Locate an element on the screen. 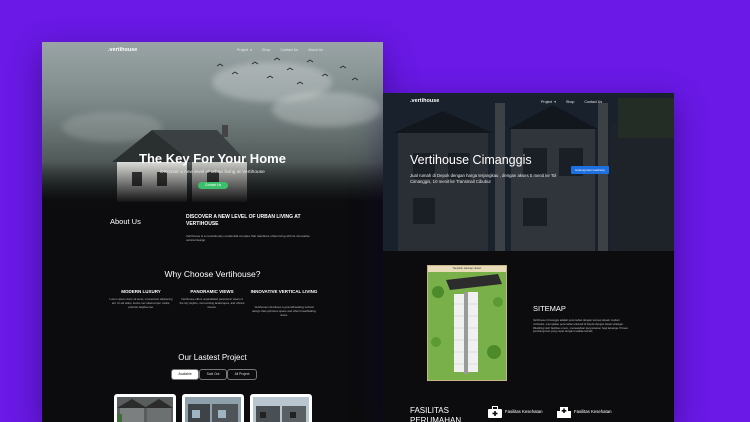  hero-title: Vertihouse Cimanggis is located at coordinates (471, 160).